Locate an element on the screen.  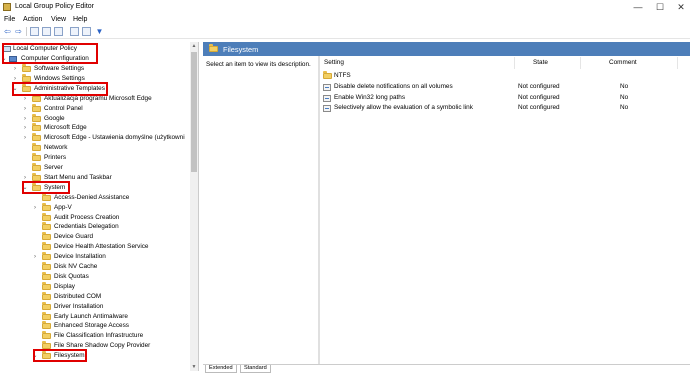
list-item-ntfs: NTFS is located at coordinates (503, 76).